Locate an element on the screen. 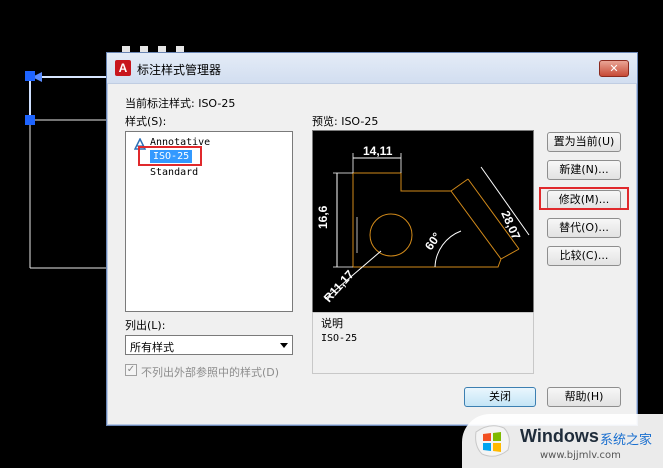  preview-drawing: 14,11 16,6 28,07 60° R11,17 is located at coordinates (423, 224).